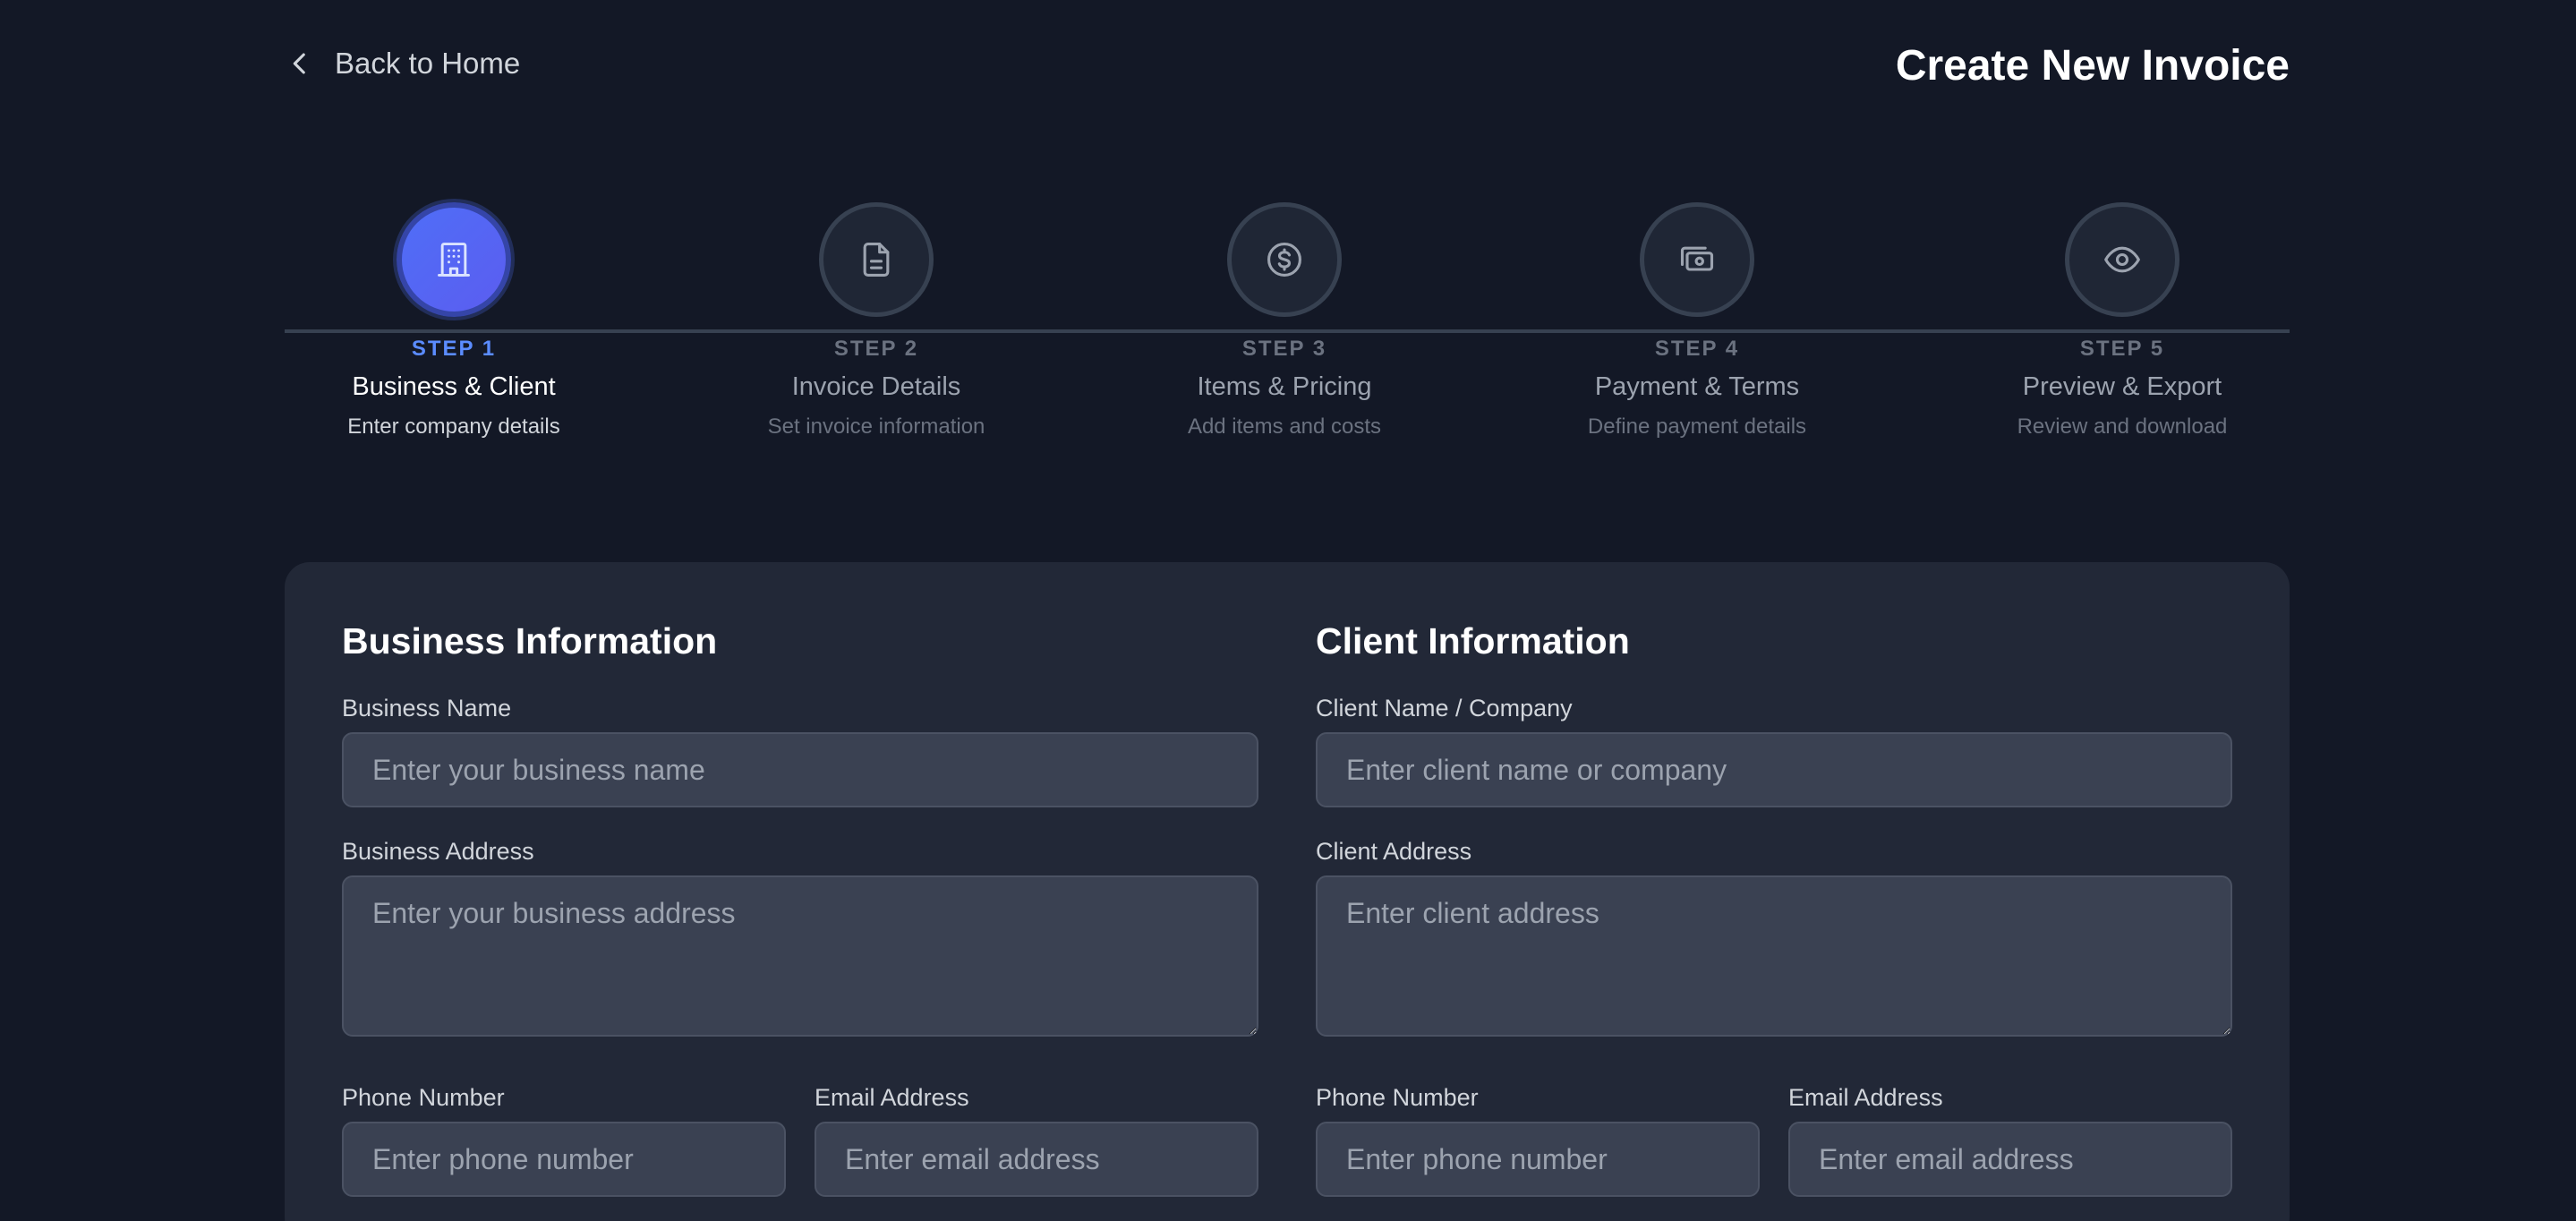 This screenshot has width=2576, height=1221. Describe the element at coordinates (1284, 426) in the screenshot. I see `step-3-description: Add items and costs` at that location.